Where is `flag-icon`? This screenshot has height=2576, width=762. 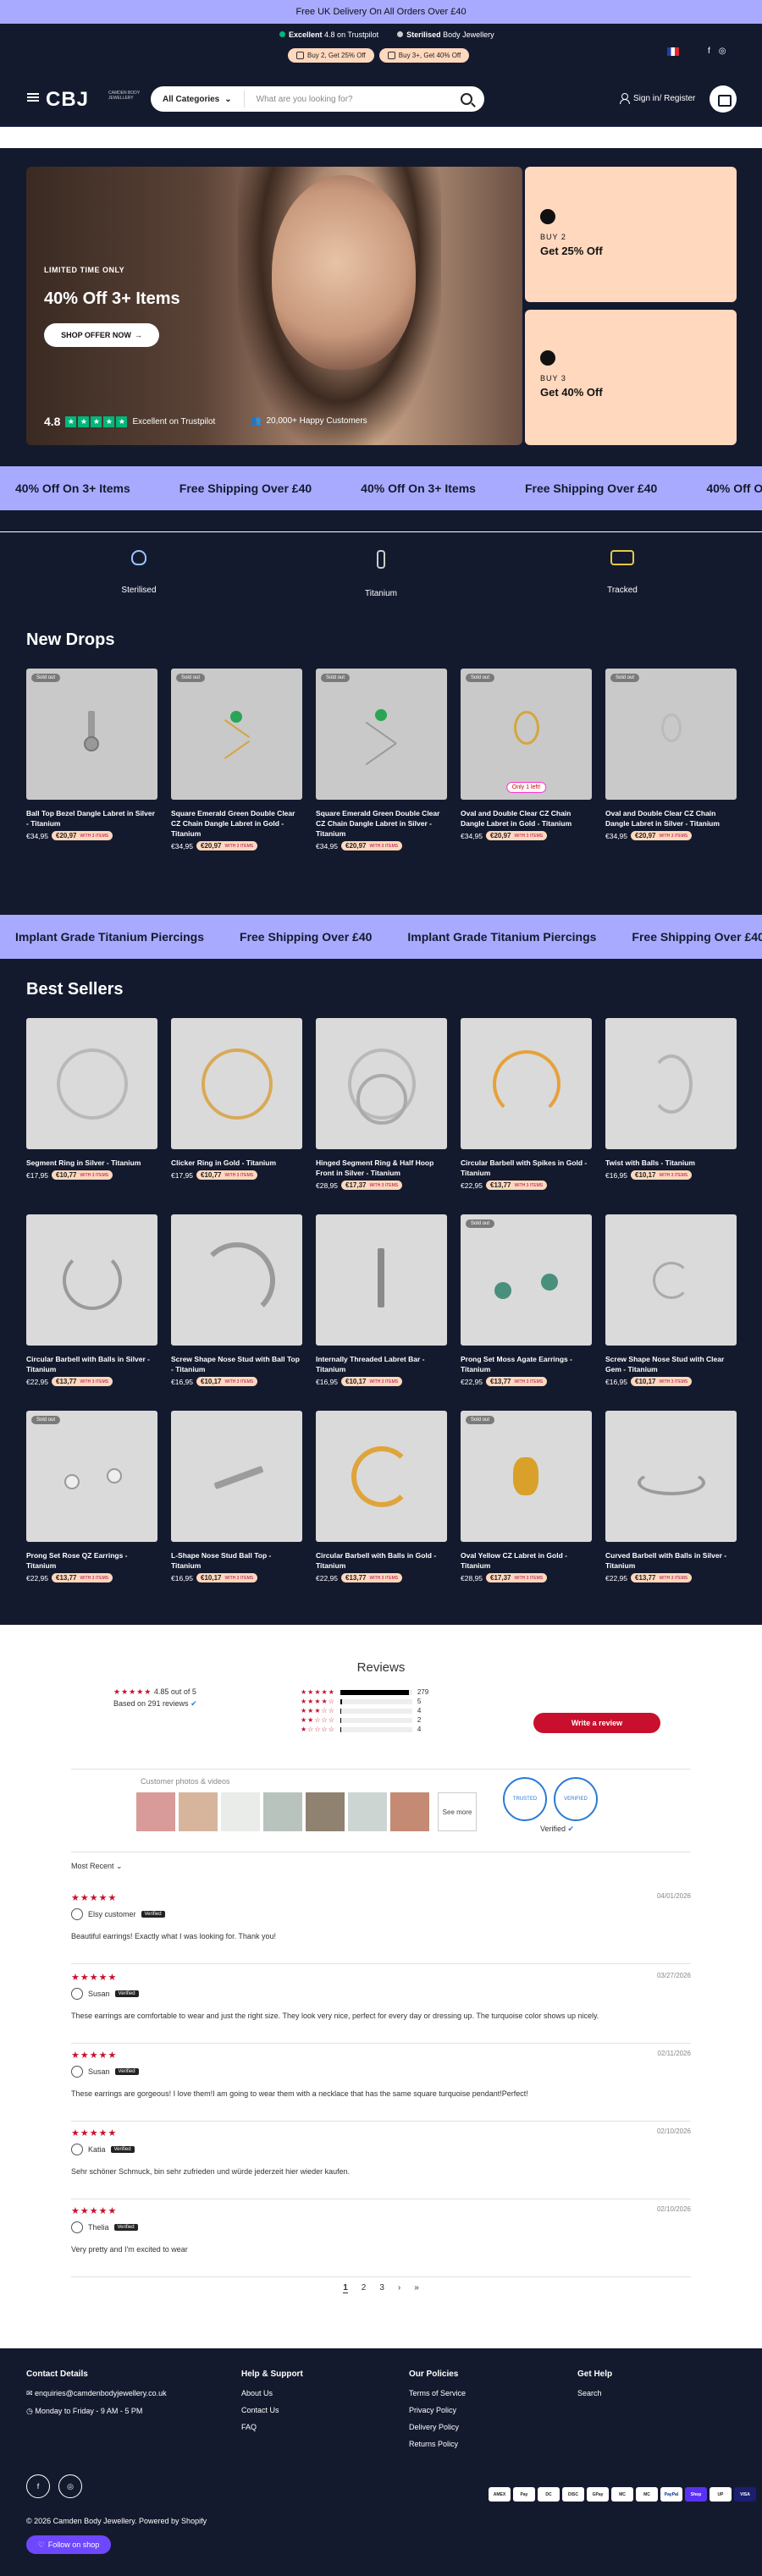 flag-icon is located at coordinates (673, 51).